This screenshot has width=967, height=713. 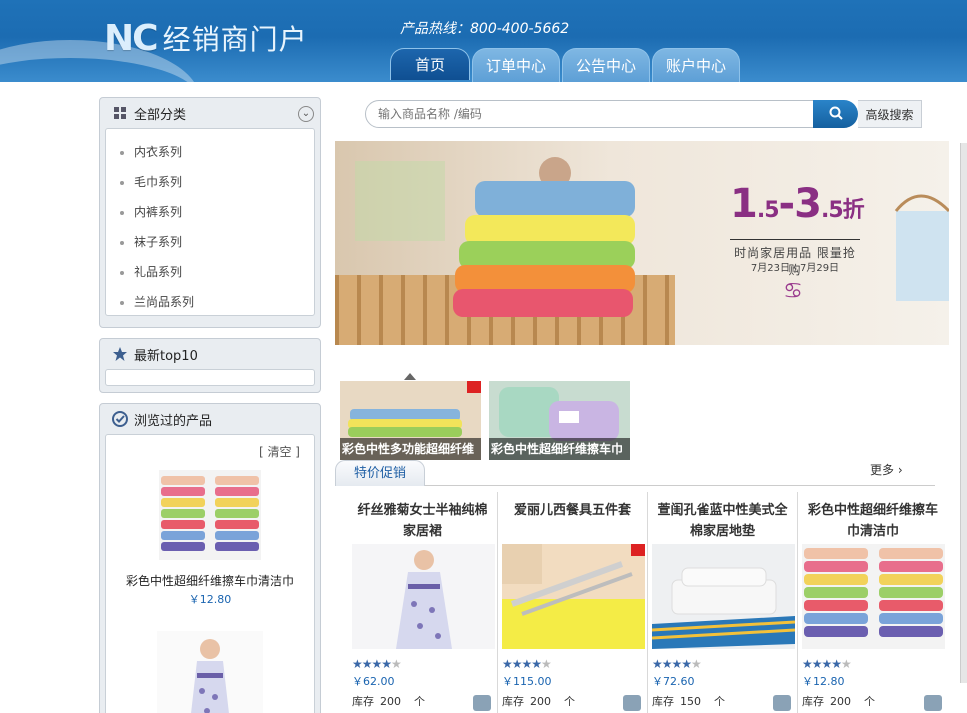 What do you see at coordinates (210, 113) in the screenshot?
I see `category-panel-header: 全部分类 ⌄` at bounding box center [210, 113].